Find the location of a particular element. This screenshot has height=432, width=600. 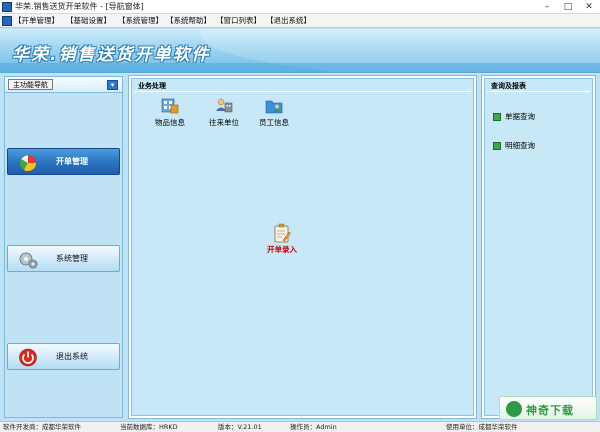

clipboard-pencil-icon is located at coordinates (282, 233).